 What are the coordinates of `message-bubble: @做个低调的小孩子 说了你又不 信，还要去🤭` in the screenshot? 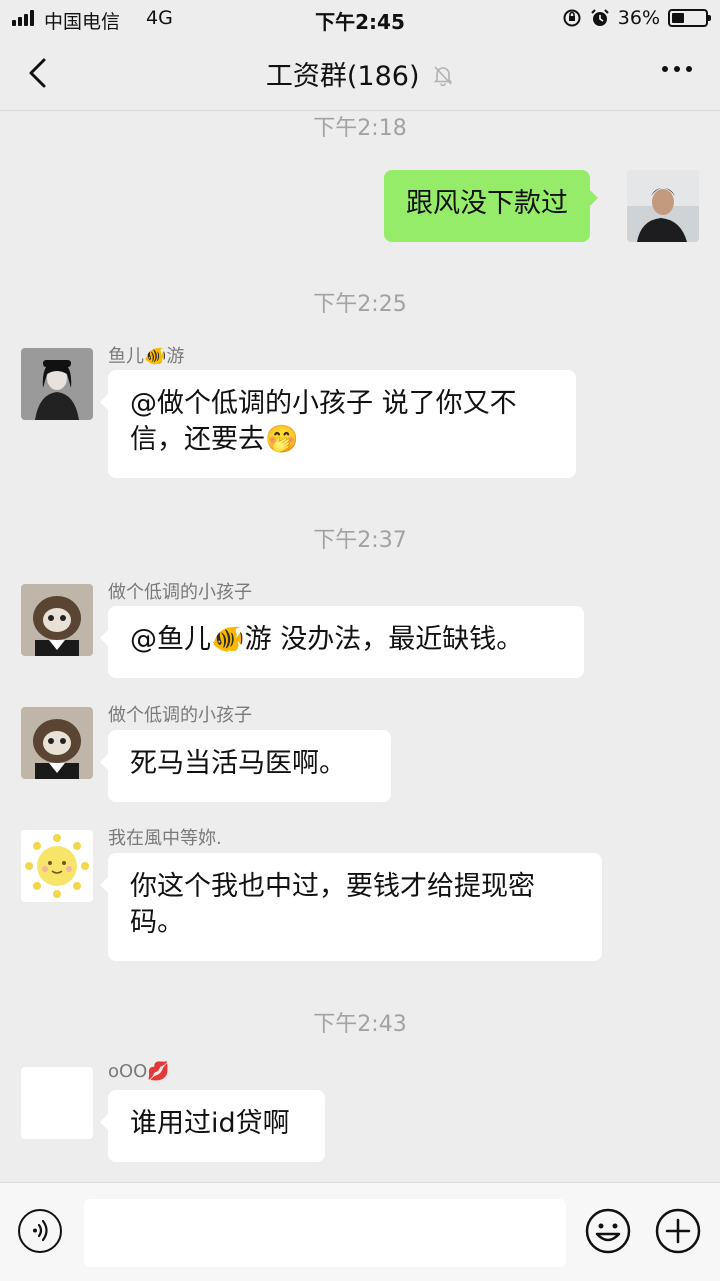 It's located at (338, 424).